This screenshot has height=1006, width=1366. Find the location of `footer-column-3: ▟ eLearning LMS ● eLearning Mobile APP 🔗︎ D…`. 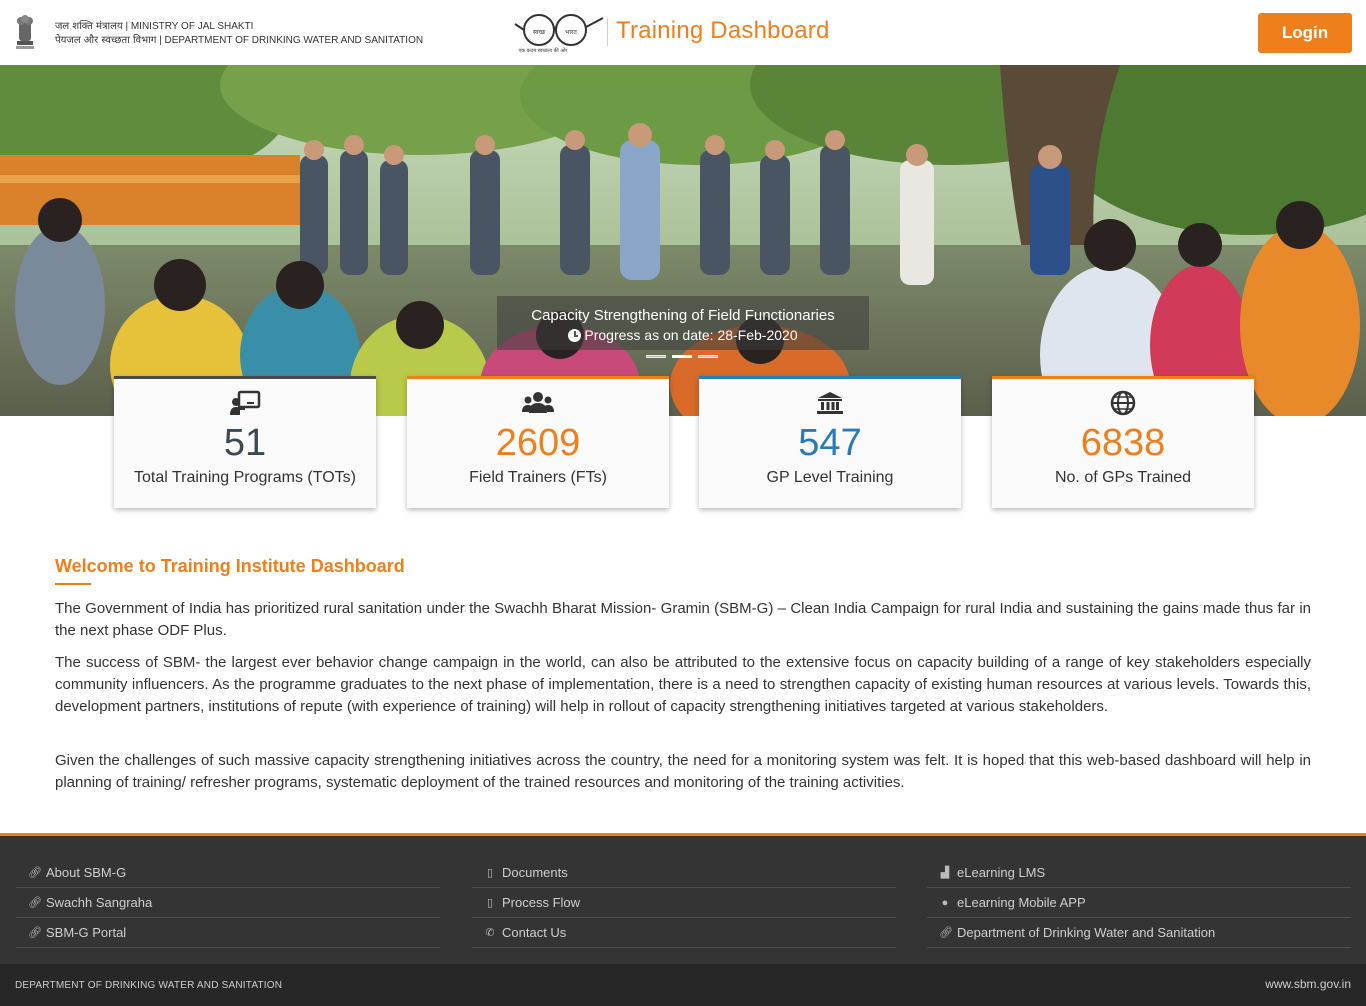

footer-column-3: ▟ eLearning LMS ● eLearning Mobile APP 🔗︎ D… is located at coordinates (1139, 903).